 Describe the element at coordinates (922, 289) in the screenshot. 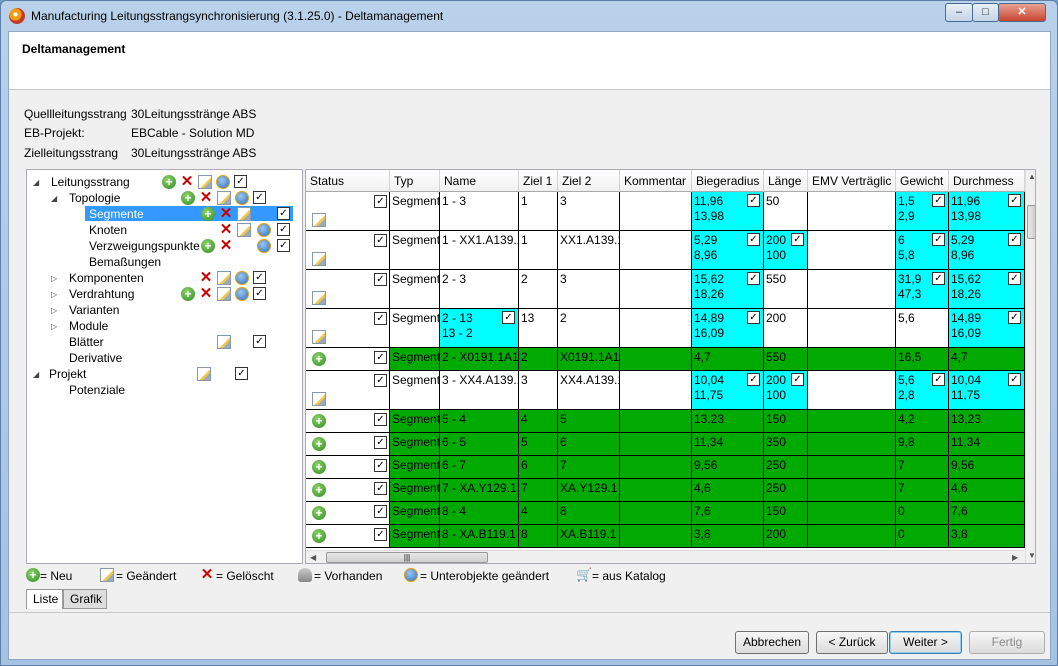

I see `grid-cell-gewicht: 31,9 47,3 ✓` at that location.